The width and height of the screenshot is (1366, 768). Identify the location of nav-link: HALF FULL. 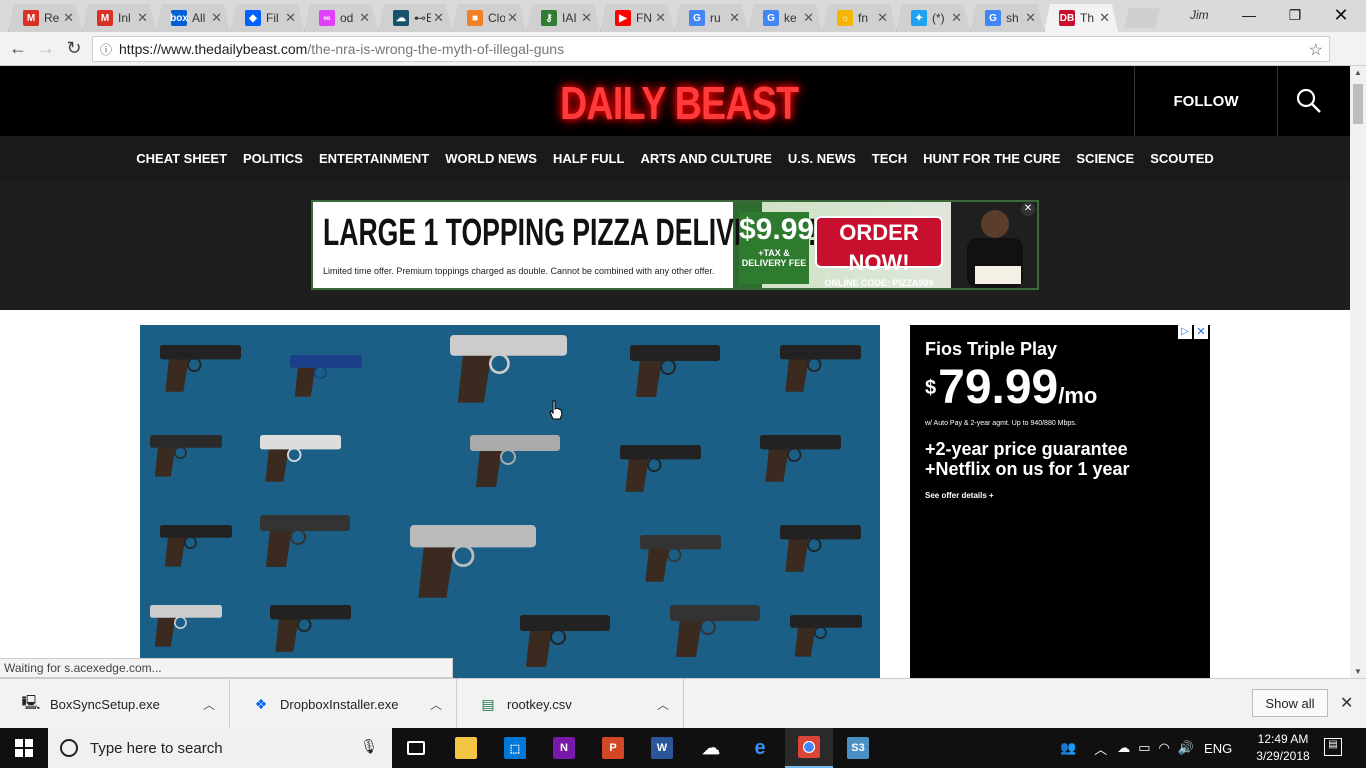
(588, 158).